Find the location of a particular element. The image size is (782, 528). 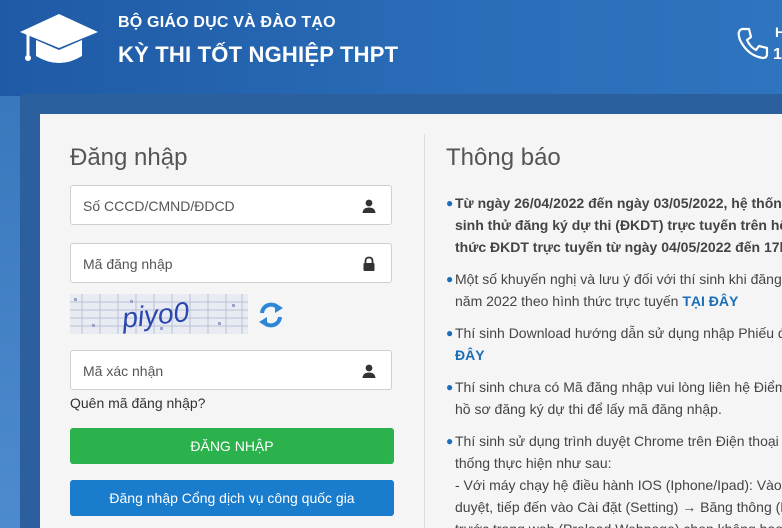

verify-code-field is located at coordinates (231, 370).